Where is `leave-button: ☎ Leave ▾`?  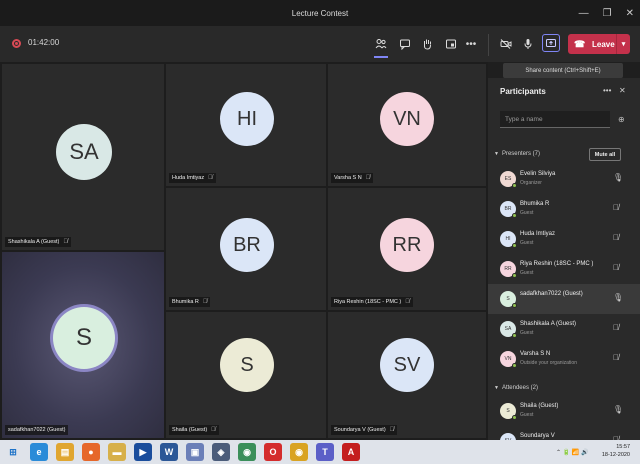 leave-button: ☎ Leave ▾ is located at coordinates (599, 44).